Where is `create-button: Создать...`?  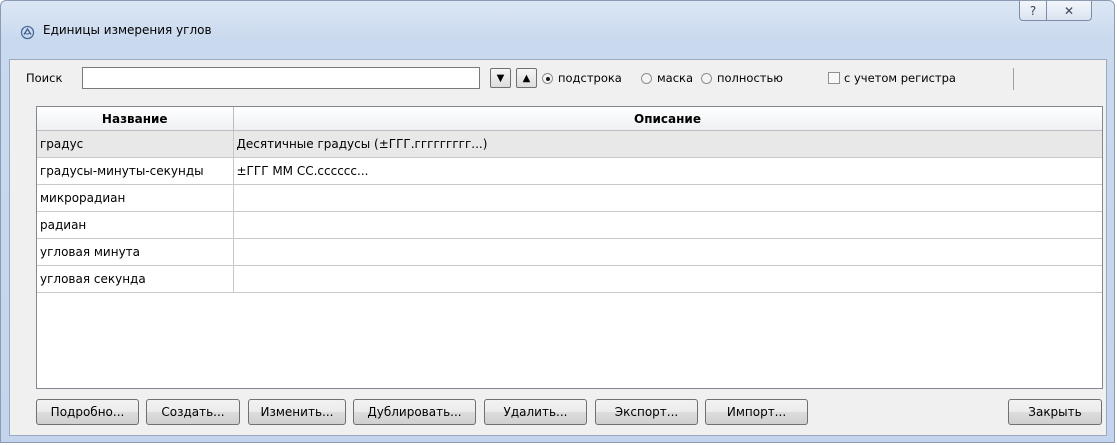 create-button: Создать... is located at coordinates (193, 412).